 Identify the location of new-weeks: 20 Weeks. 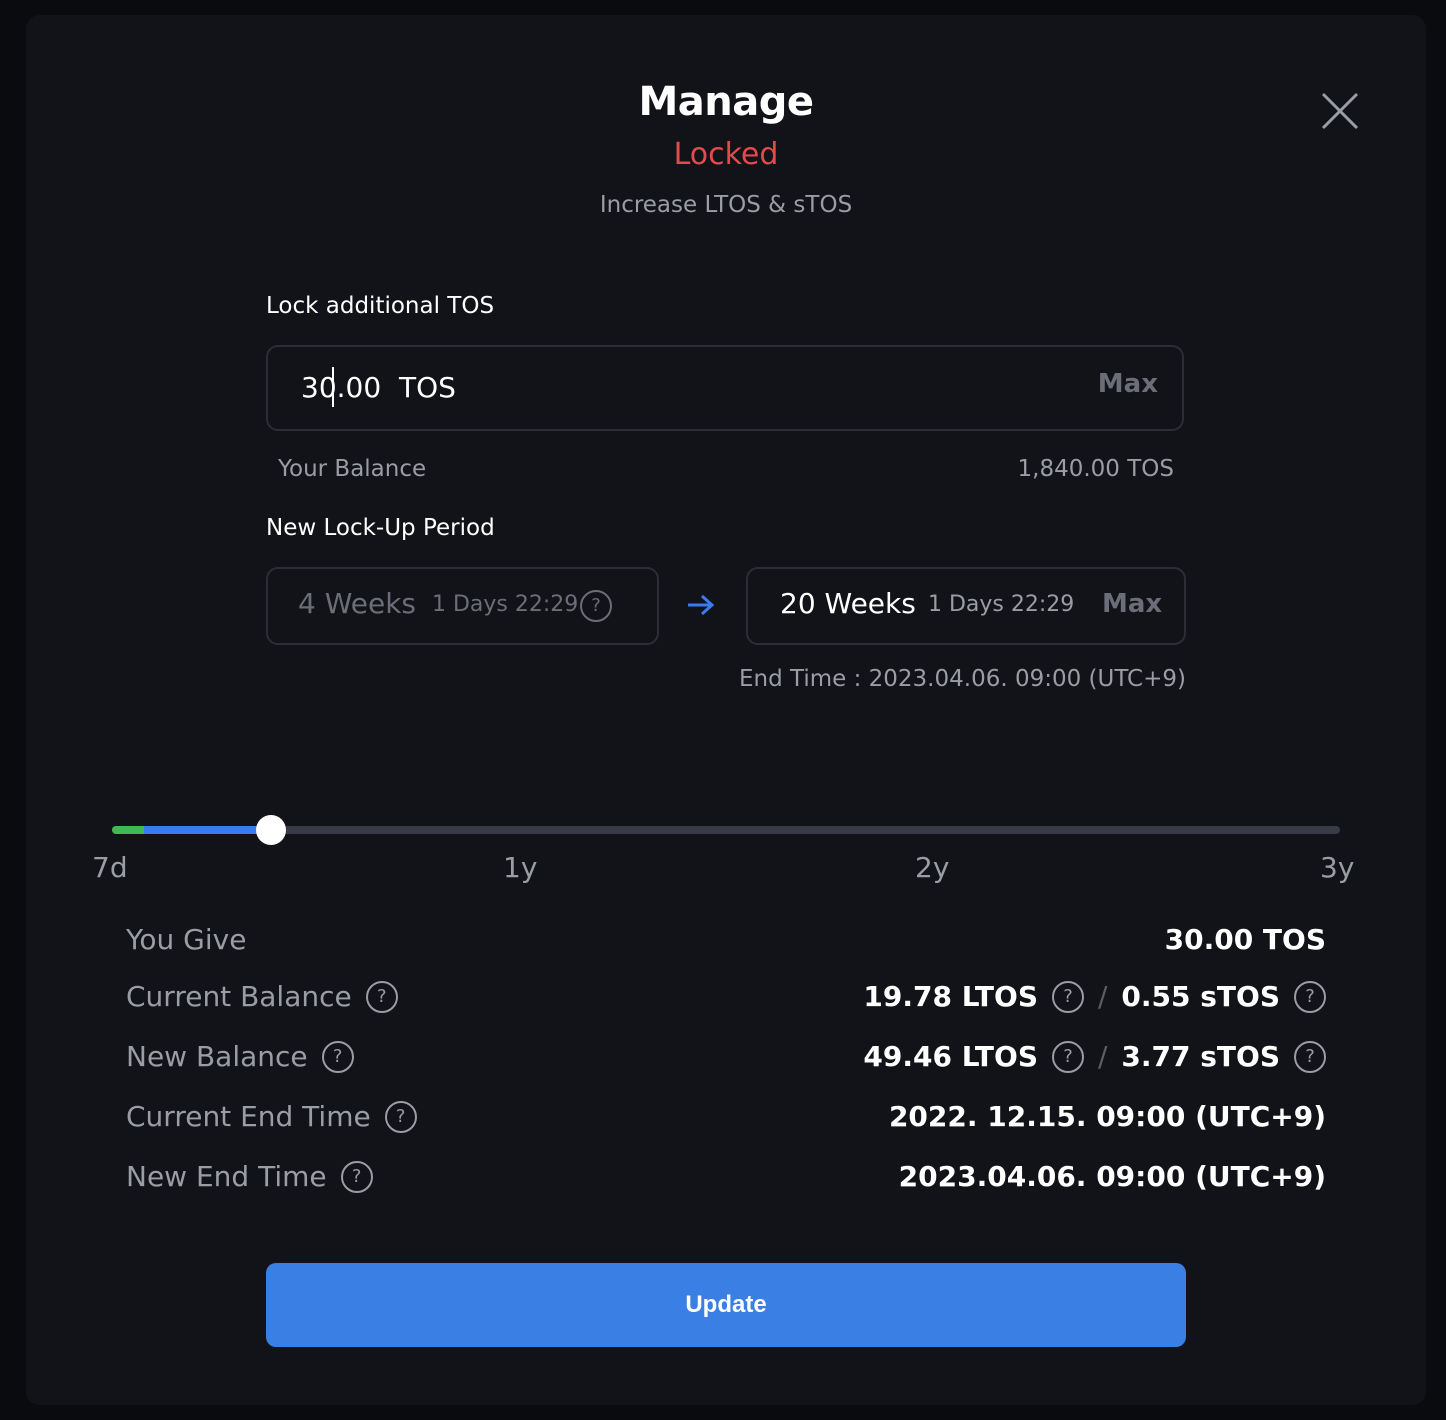
(848, 603).